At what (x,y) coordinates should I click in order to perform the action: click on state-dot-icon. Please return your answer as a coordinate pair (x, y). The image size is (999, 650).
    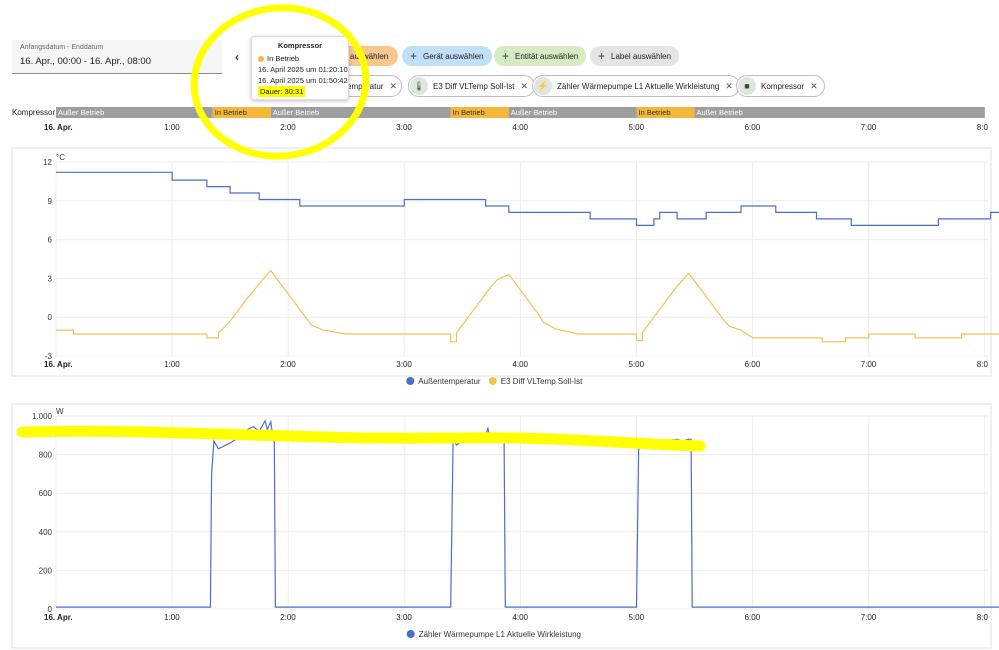
    Looking at the image, I should click on (261, 59).